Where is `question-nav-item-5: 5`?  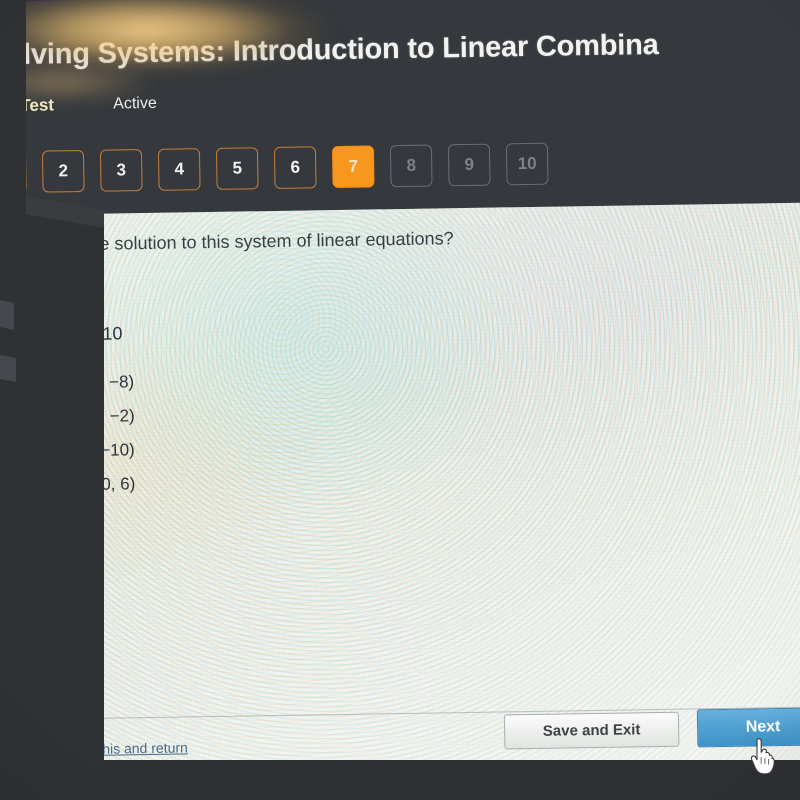
question-nav-item-5: 5 is located at coordinates (237, 168).